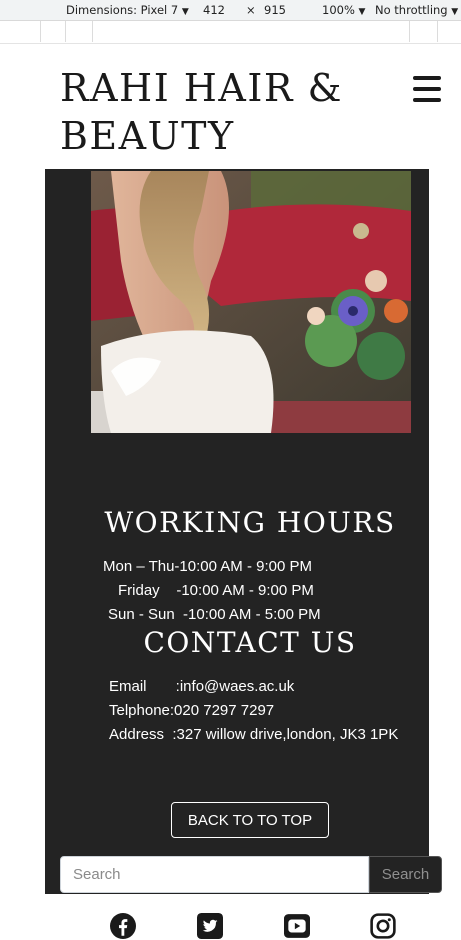 Image resolution: width=461 pixels, height=940 pixels. Describe the element at coordinates (127, 10) in the screenshot. I see `device-select: Dimensions: Pixel 7 ▼` at that location.